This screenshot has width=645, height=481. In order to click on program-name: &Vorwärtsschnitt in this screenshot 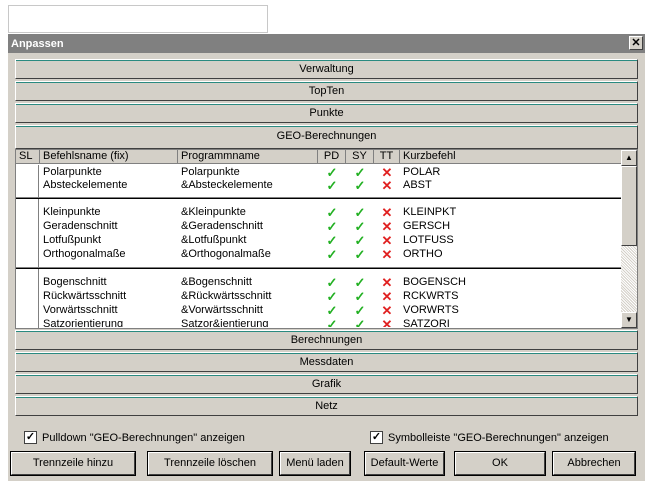, I will do `click(248, 310)`.